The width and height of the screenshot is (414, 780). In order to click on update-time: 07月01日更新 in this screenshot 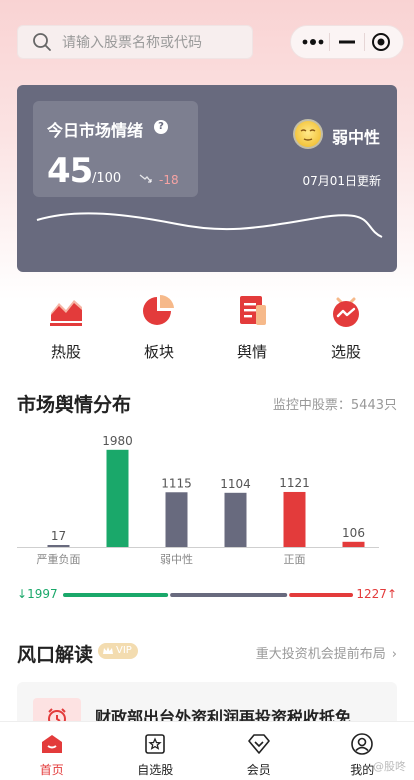, I will do `click(341, 181)`.